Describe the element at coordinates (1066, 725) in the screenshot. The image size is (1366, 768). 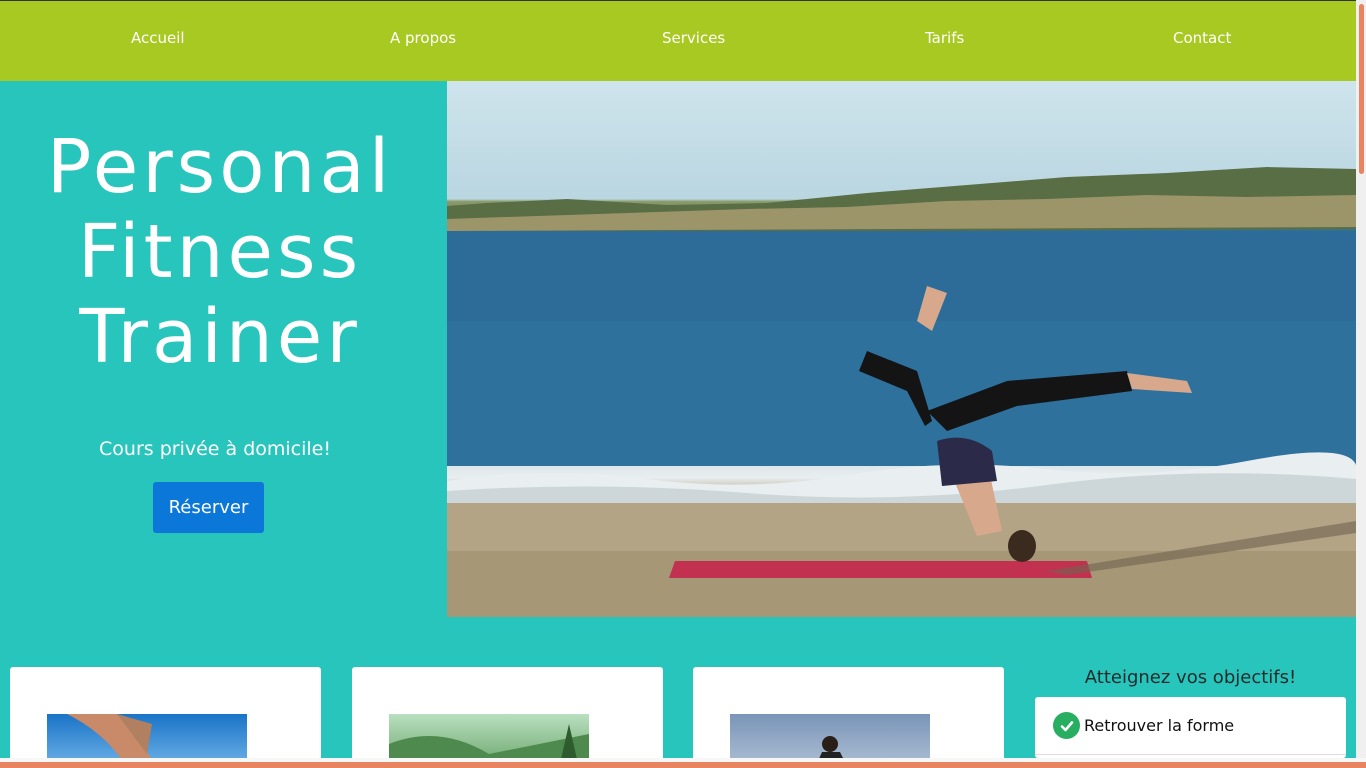
I see `check-circle-icon` at that location.